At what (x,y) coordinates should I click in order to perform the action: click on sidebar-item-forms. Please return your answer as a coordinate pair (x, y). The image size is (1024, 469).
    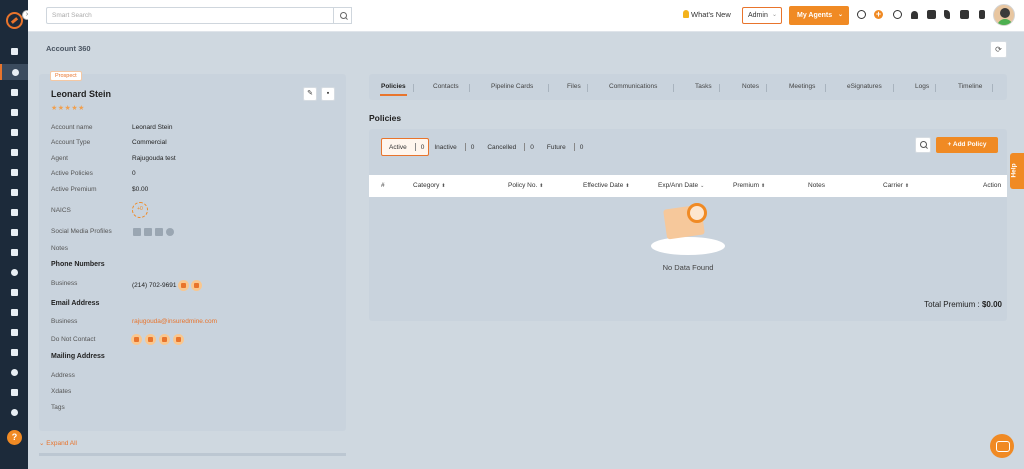
    Looking at the image, I should click on (14, 292).